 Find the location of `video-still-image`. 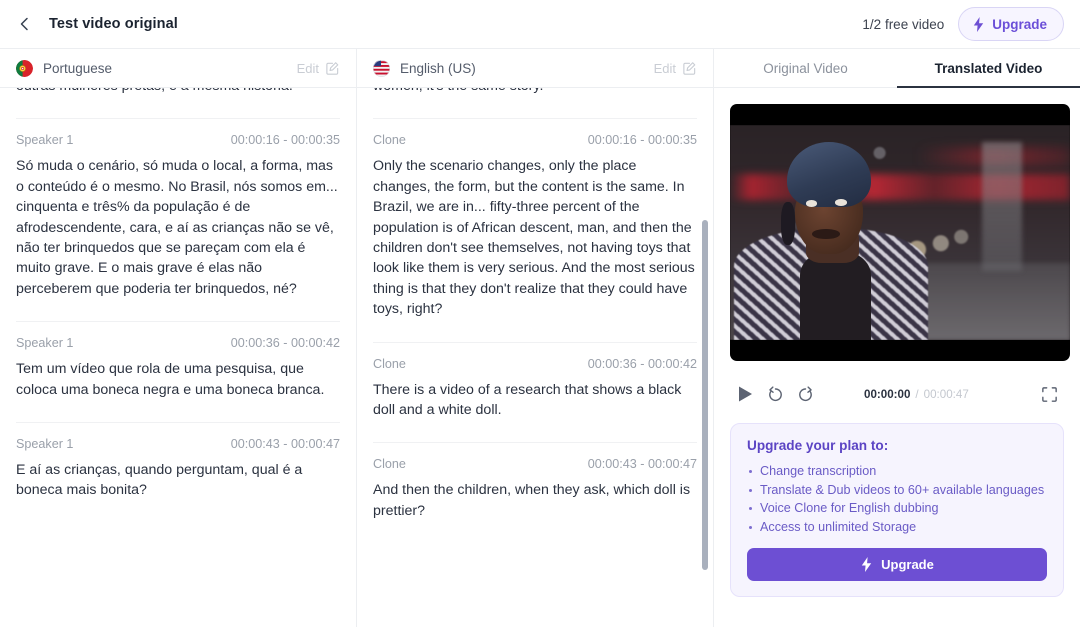

video-still-image is located at coordinates (900, 232).